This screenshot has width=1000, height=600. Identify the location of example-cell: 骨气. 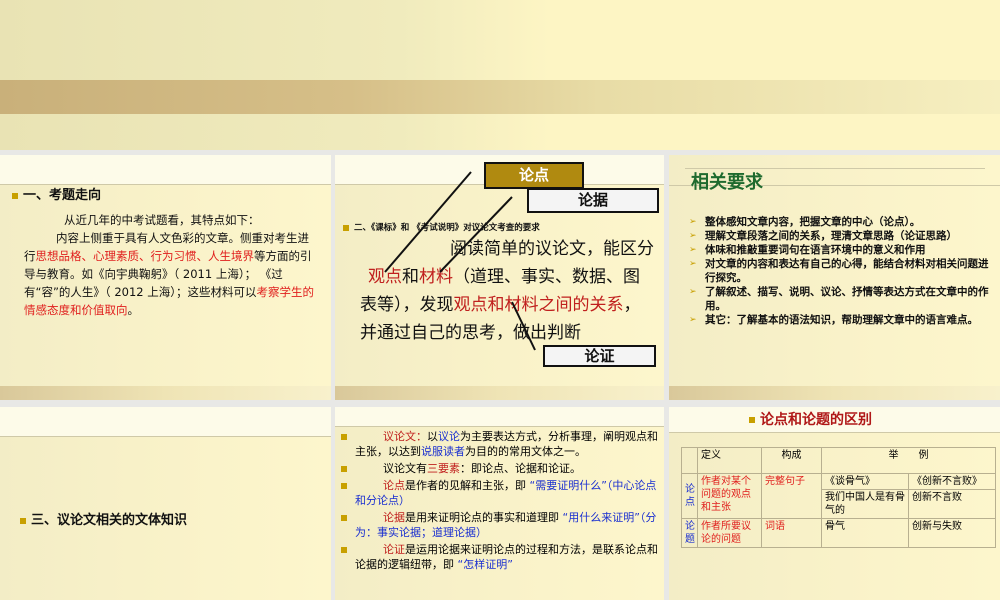
(865, 533).